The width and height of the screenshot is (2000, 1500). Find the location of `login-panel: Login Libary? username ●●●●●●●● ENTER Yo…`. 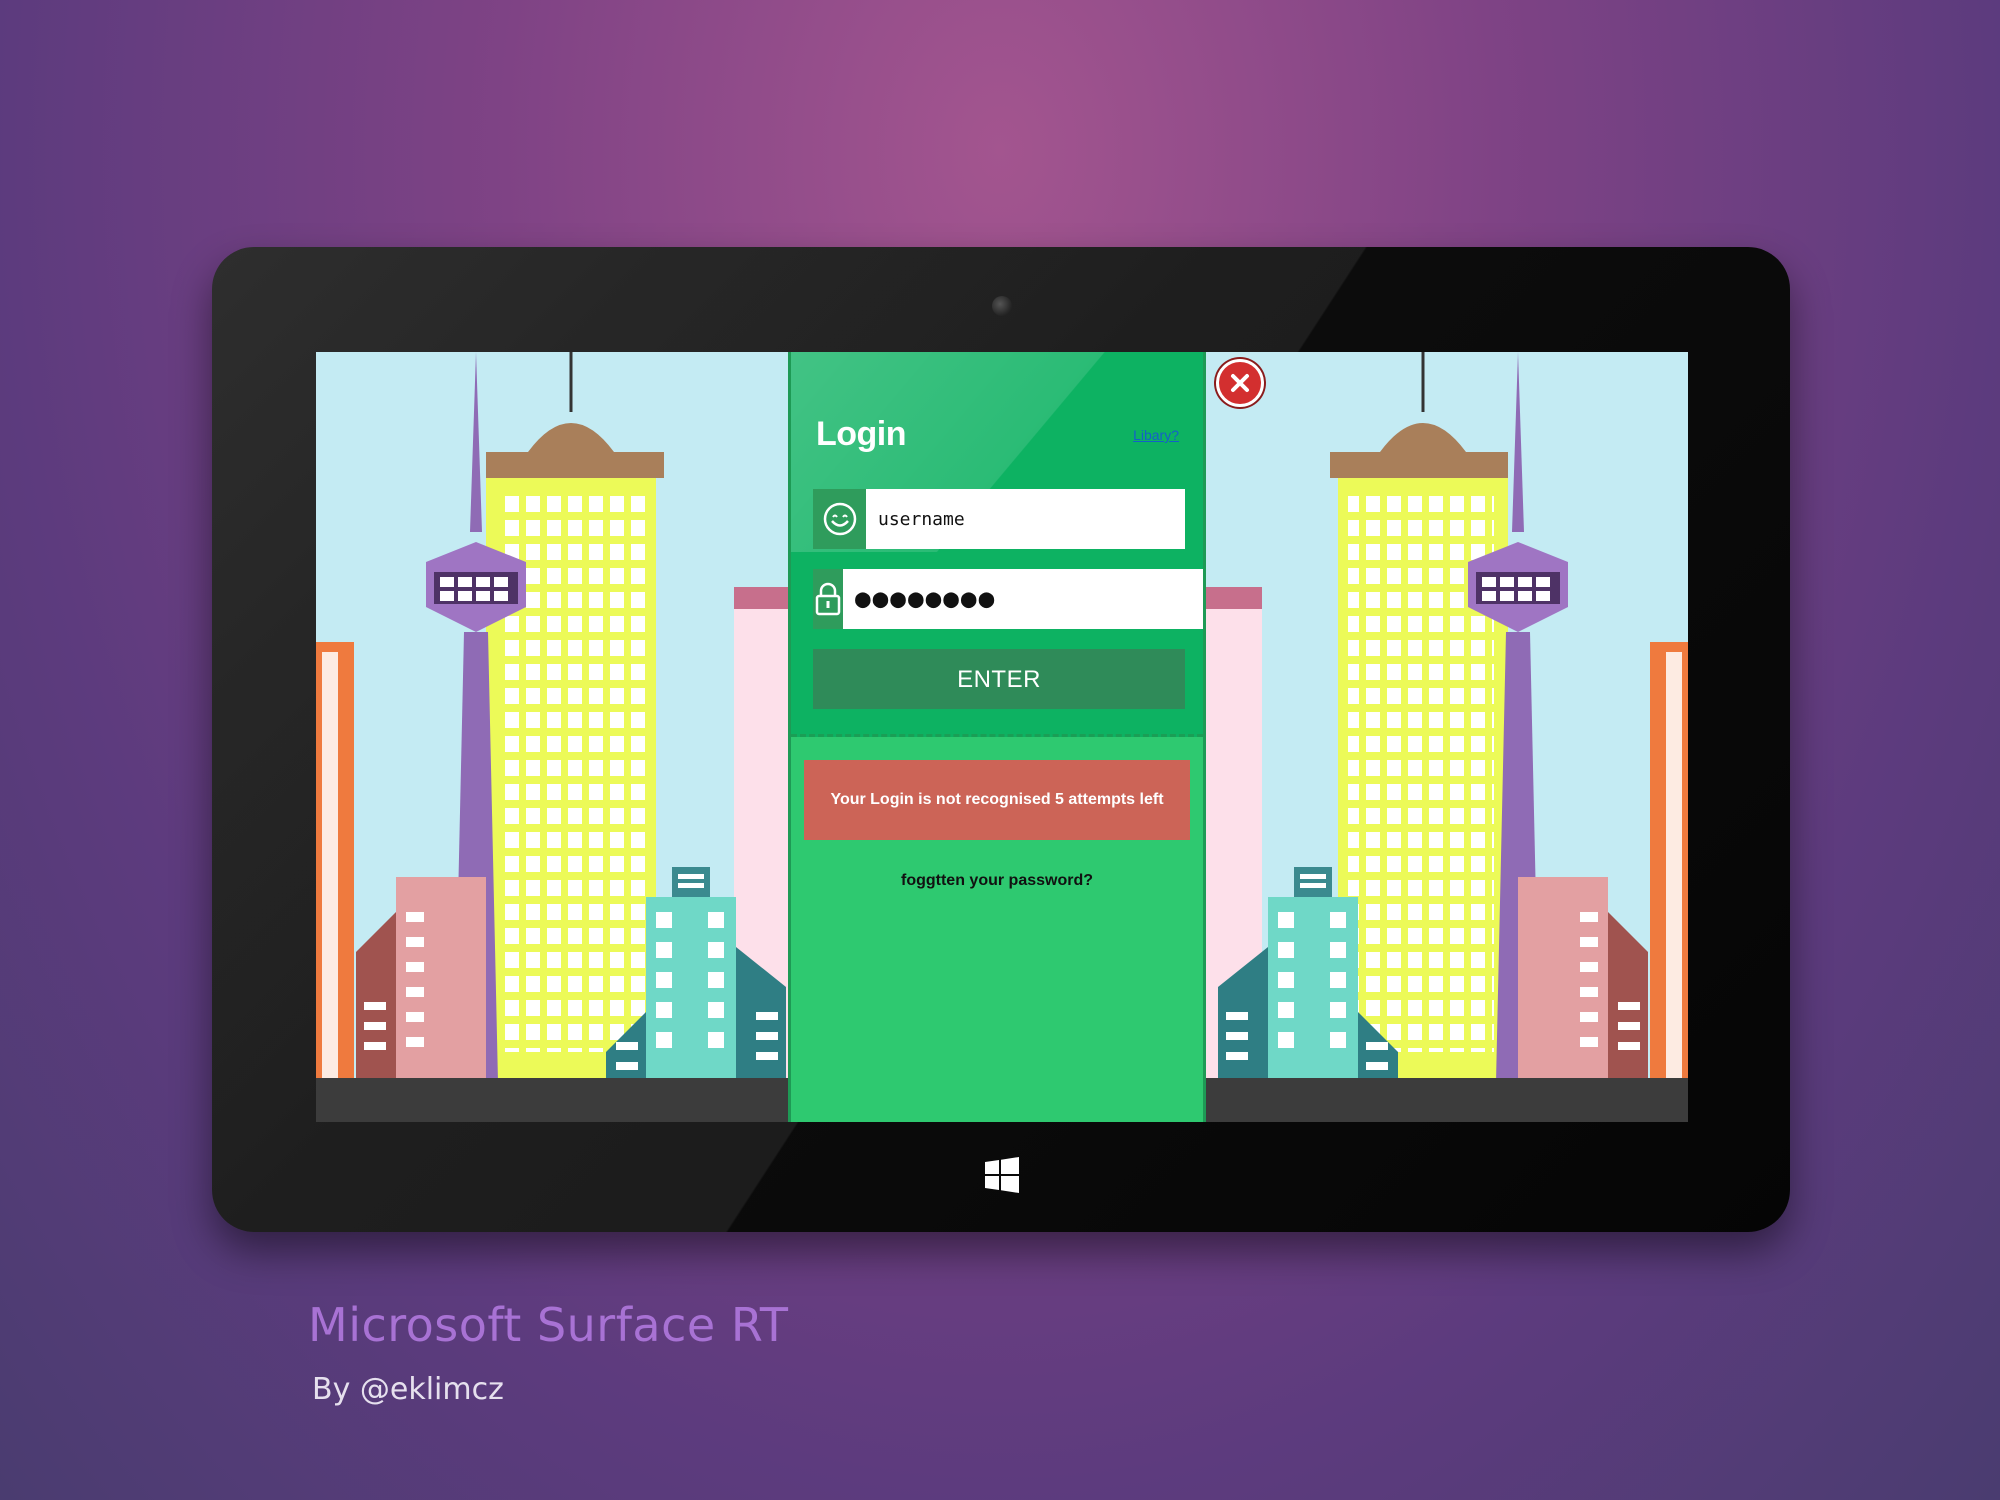

login-panel: Login Libary? username ●●●●●●●● ENTER Yo… is located at coordinates (997, 737).